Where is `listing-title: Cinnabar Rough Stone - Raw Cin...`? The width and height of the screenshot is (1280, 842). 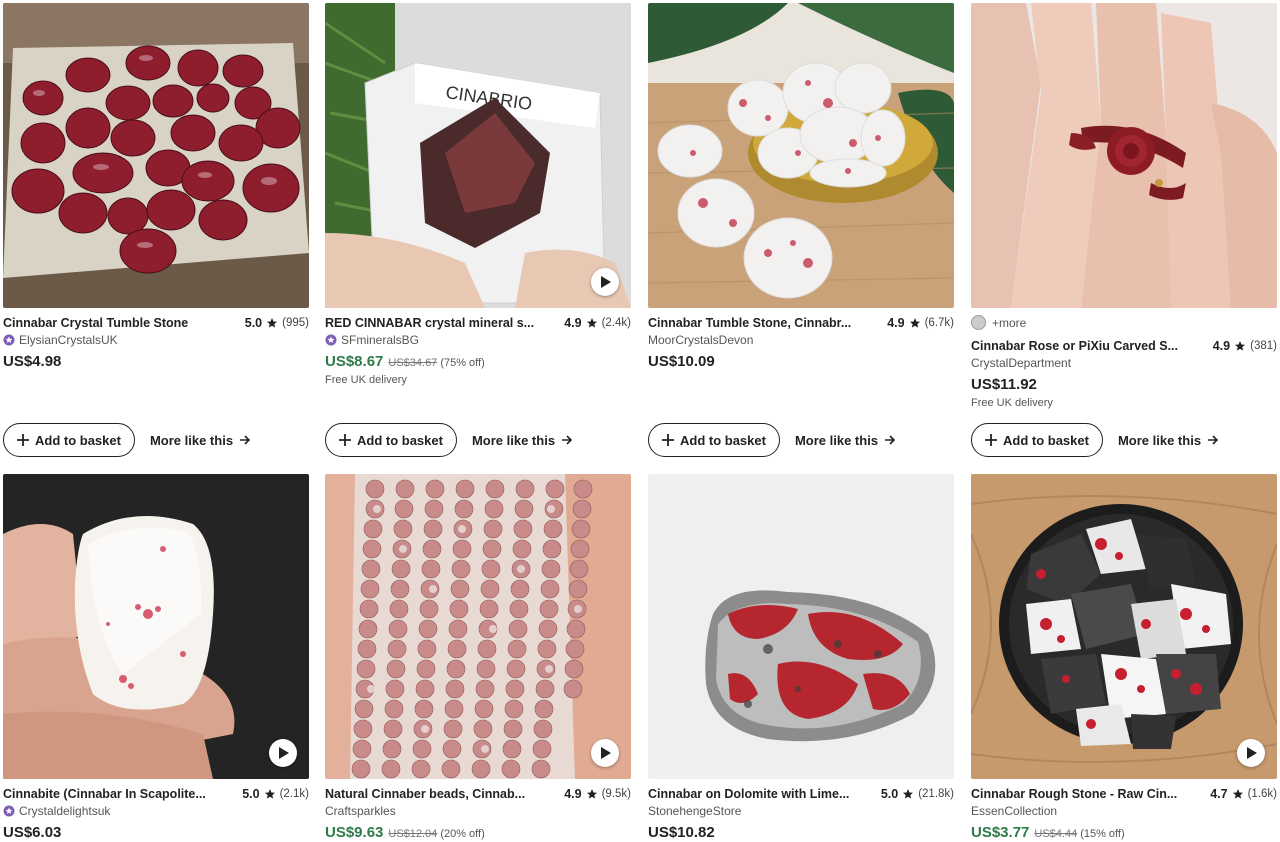 listing-title: Cinnabar Rough Stone - Raw Cin... is located at coordinates (1074, 794).